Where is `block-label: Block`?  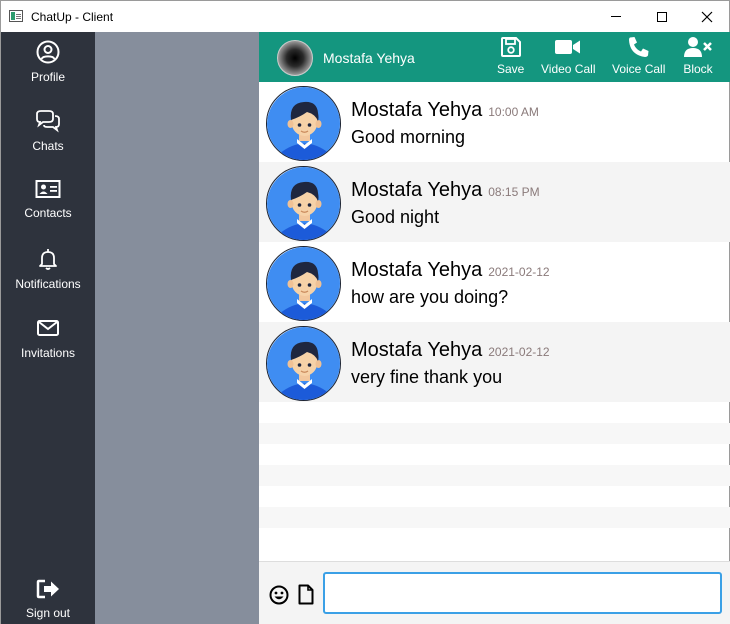
block-label: Block is located at coordinates (698, 69).